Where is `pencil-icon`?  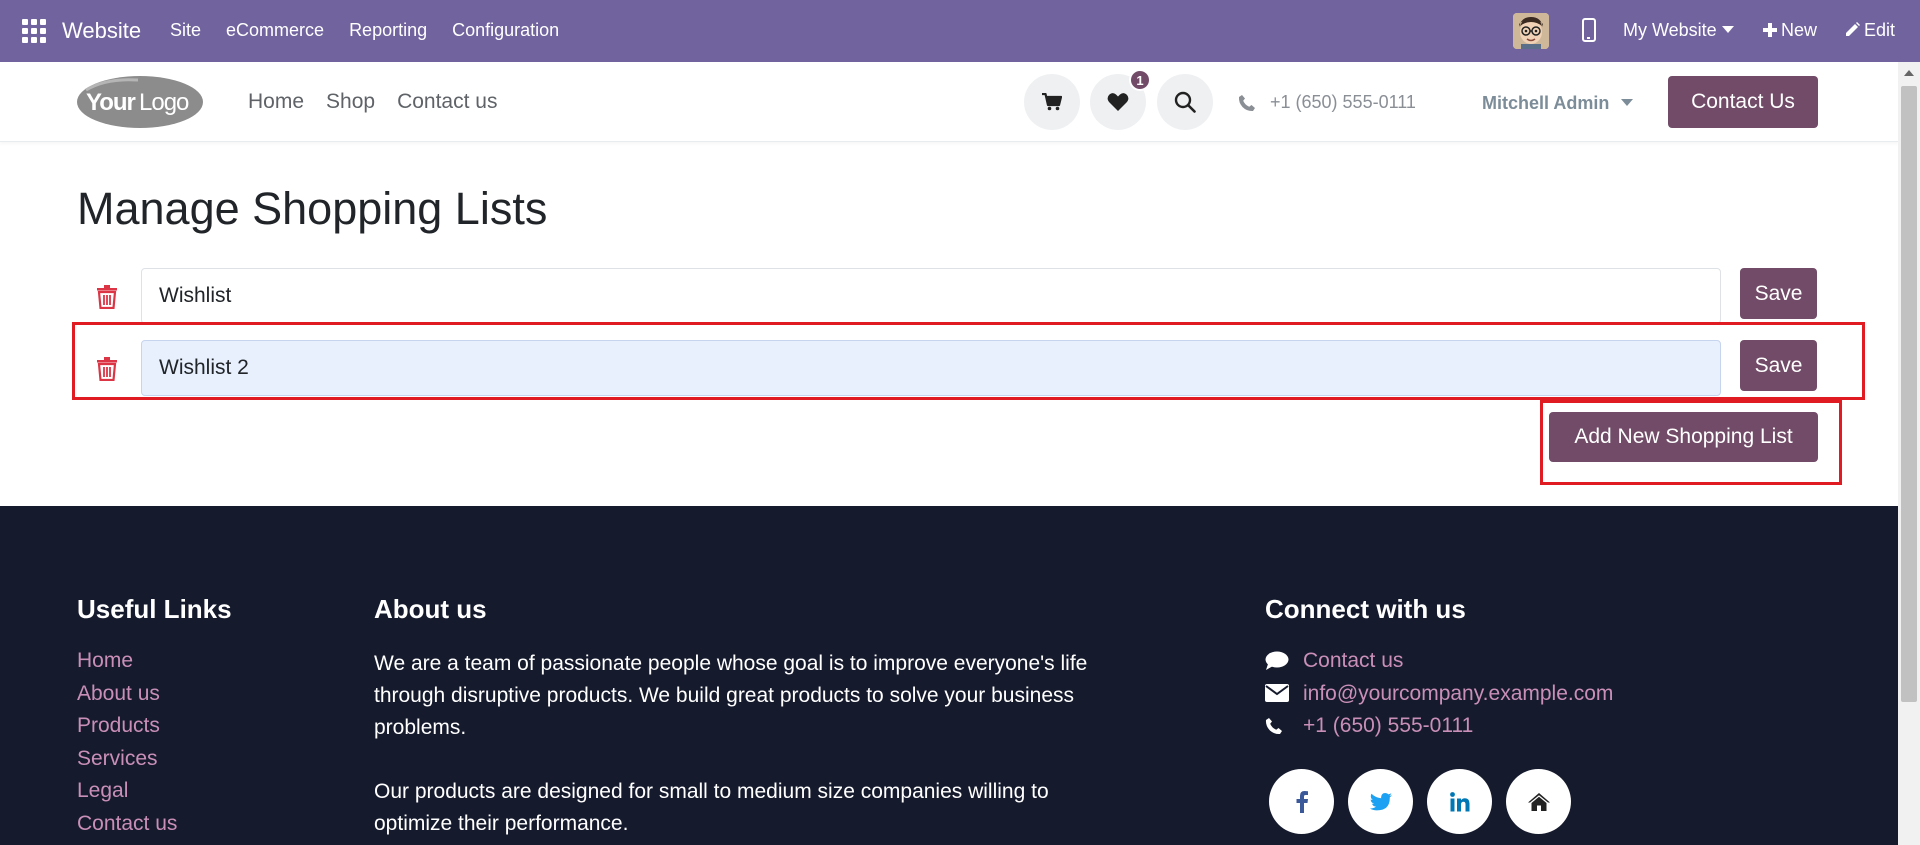
pencil-icon is located at coordinates (1853, 29).